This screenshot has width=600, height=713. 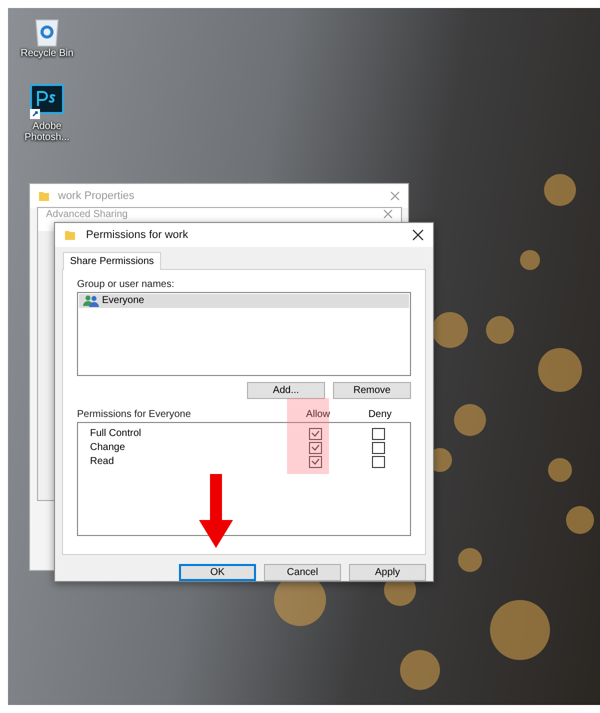 I want to click on dialog-button: Remove, so click(x=372, y=390).